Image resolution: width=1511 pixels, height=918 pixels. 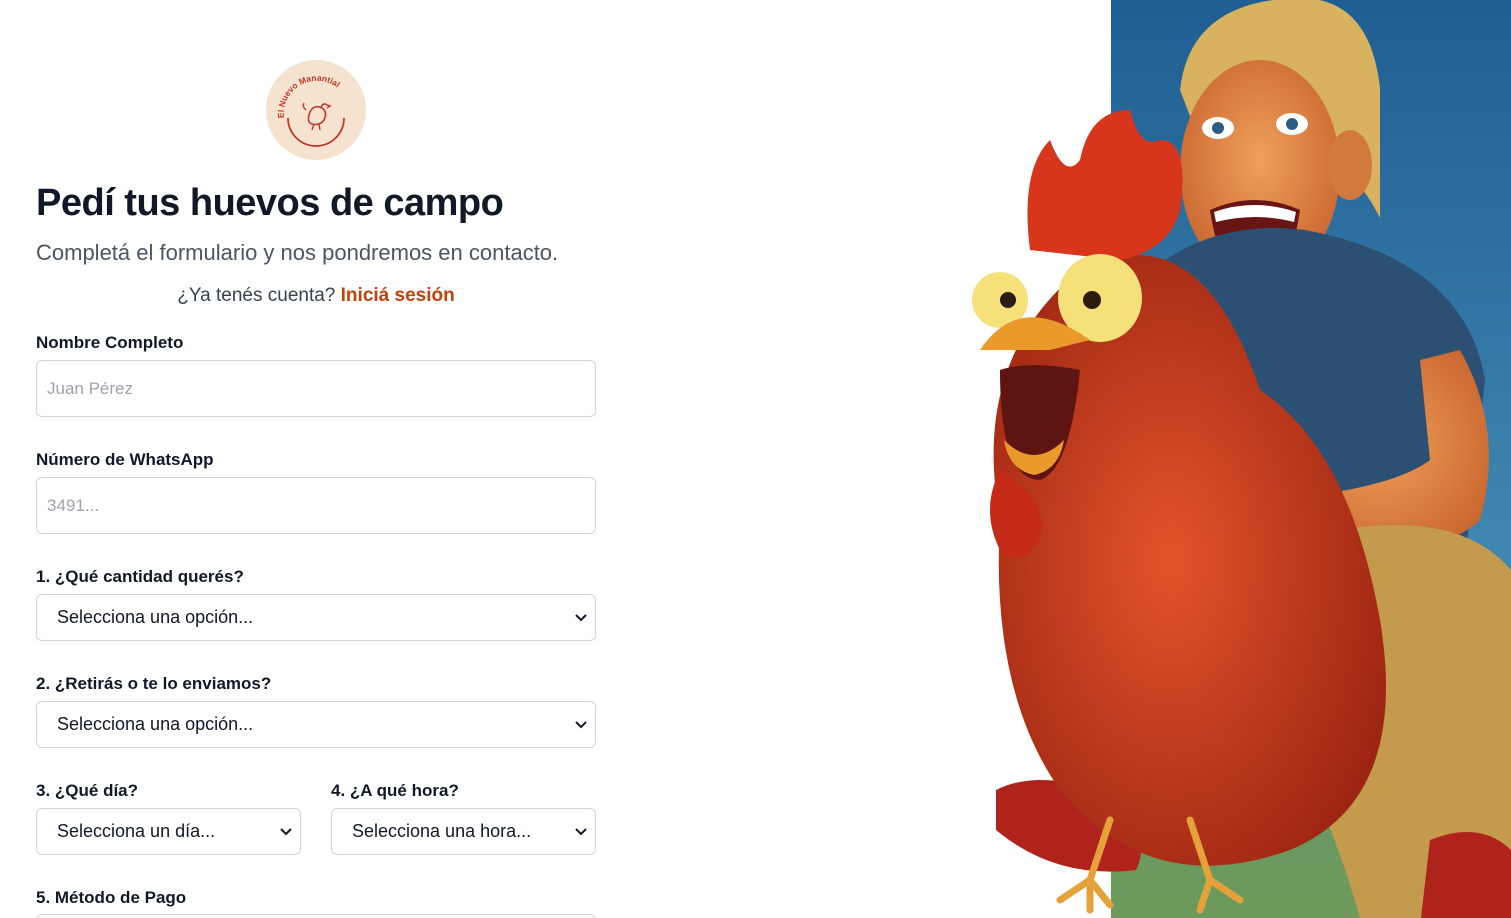 I want to click on hen-icon: El Nuevo Manantial, so click(x=310, y=110).